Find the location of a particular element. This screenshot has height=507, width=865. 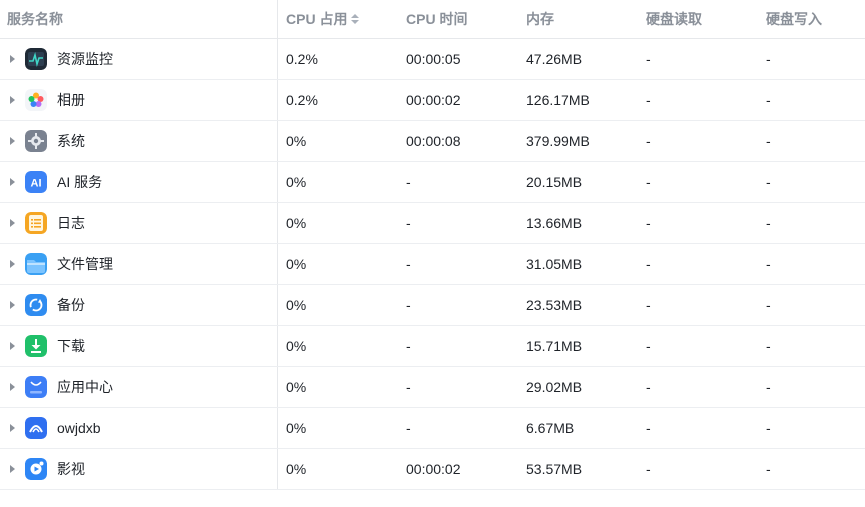

column-header-cpu-time: CPU 时间 is located at coordinates (458, 19).